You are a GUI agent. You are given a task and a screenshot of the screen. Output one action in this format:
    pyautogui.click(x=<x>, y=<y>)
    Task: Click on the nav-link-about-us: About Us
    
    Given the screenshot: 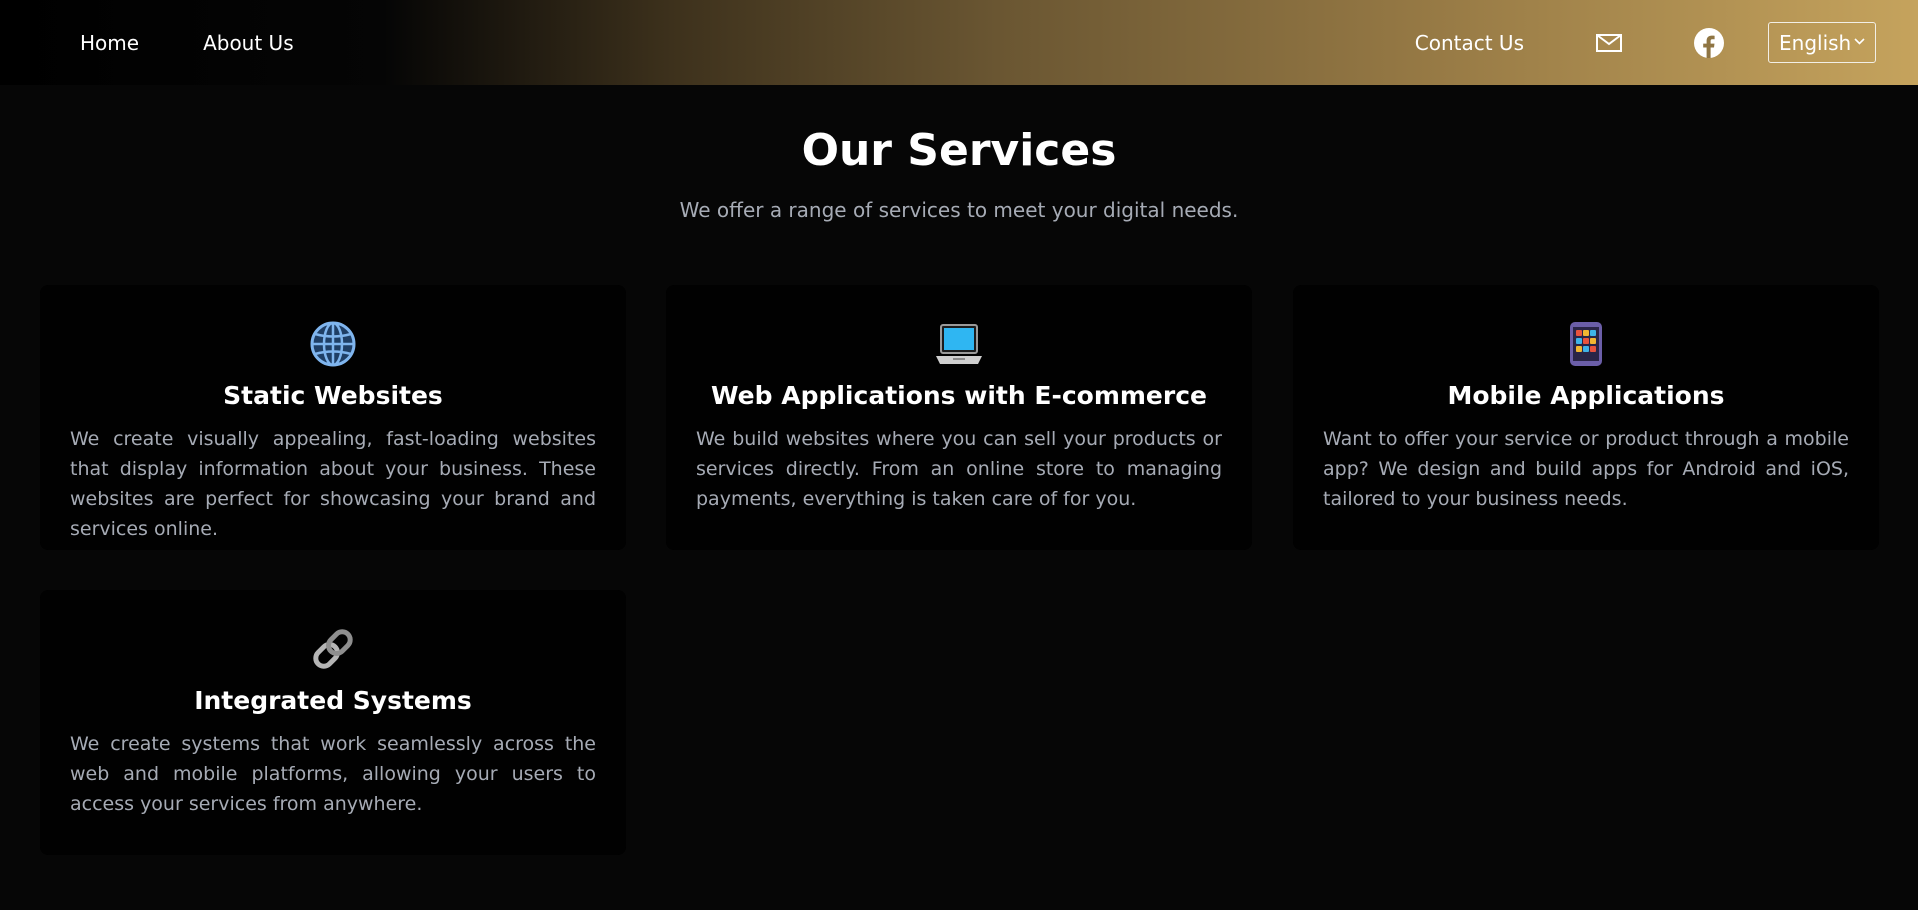 What is the action you would take?
    pyautogui.click(x=248, y=43)
    